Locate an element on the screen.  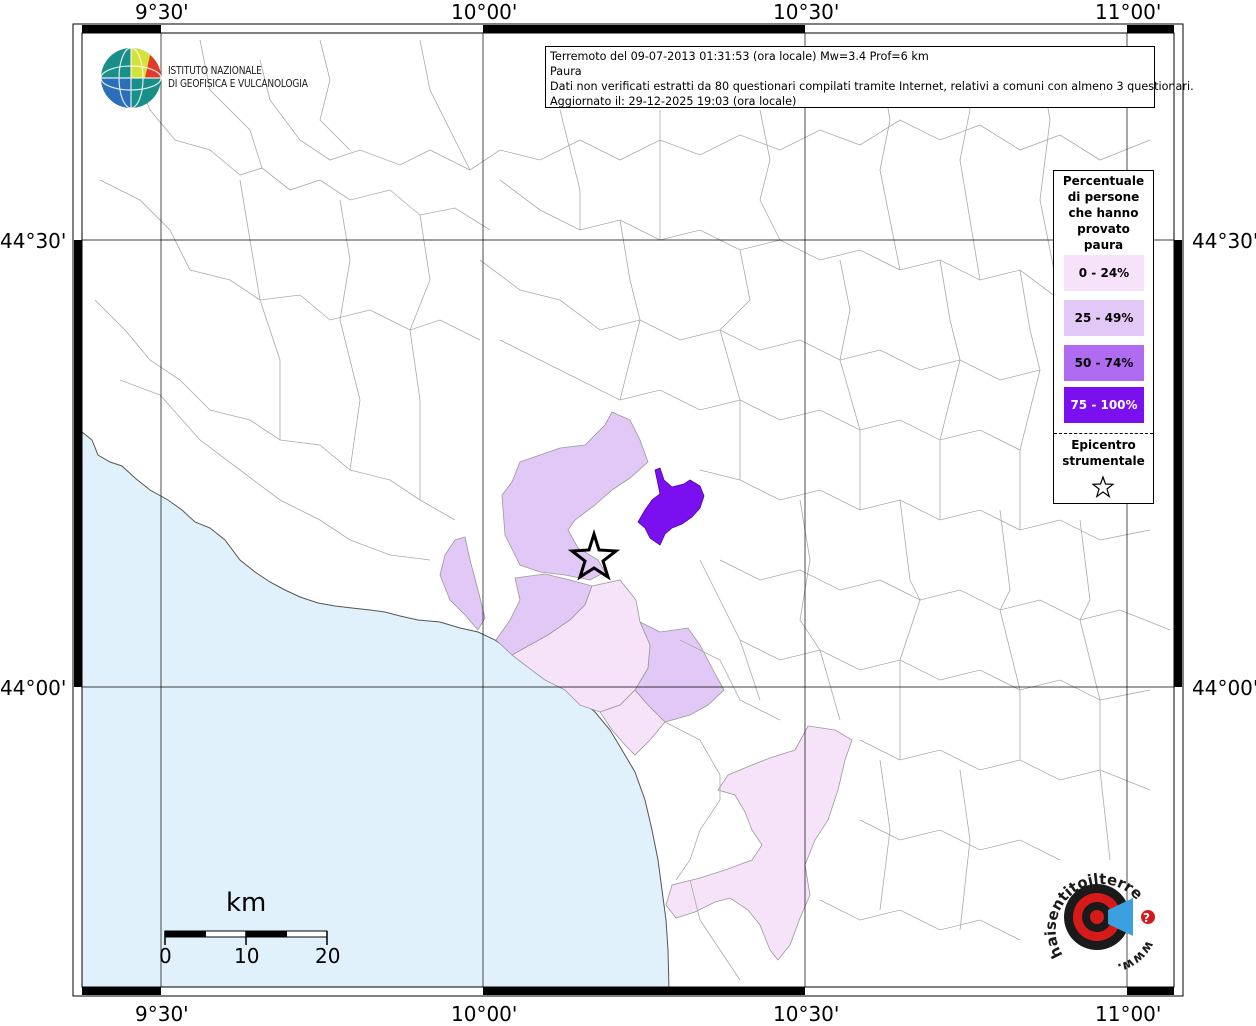
logo-line-1: ISTITUTO NAZIONALE is located at coordinates (215, 70).